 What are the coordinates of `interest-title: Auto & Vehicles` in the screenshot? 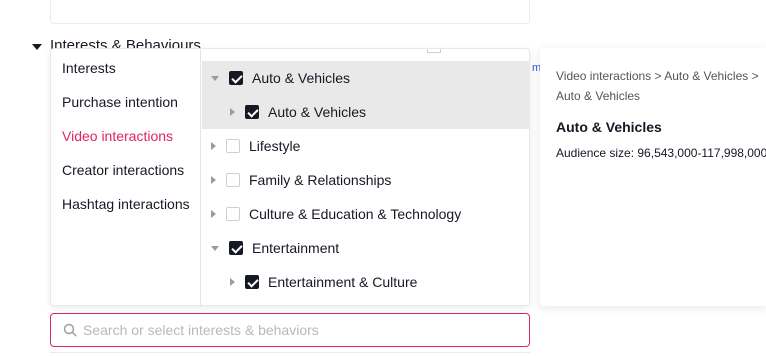 It's located at (609, 127).